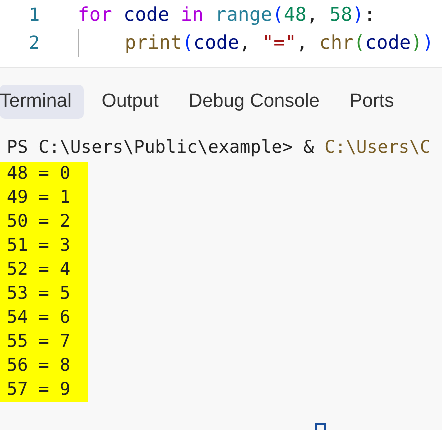 This screenshot has height=430, width=442. I want to click on panel-tab: Ports, so click(372, 102).